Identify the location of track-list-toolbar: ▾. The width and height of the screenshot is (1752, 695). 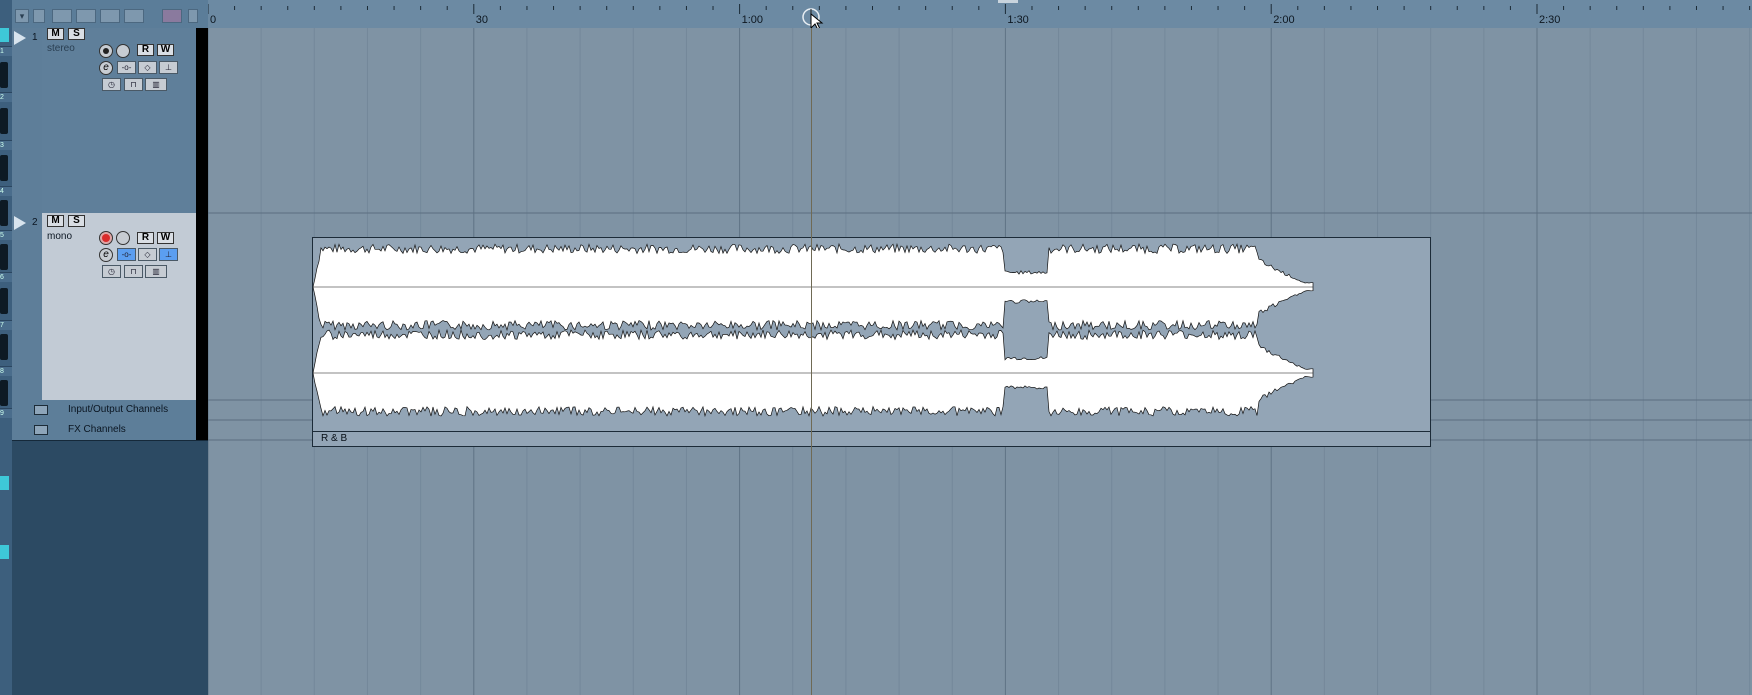
(110, 14).